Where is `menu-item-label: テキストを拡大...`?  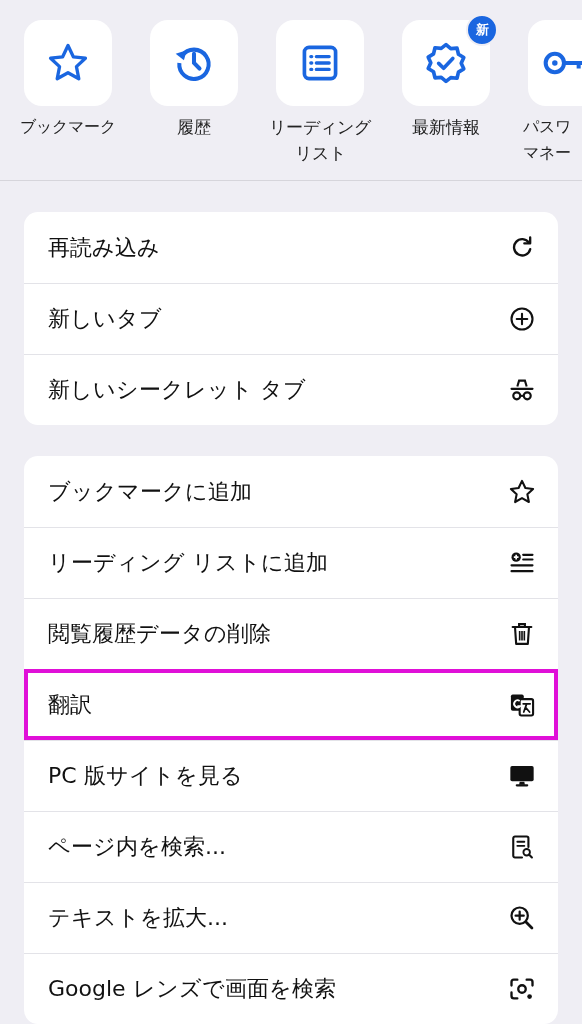 menu-item-label: テキストを拡大... is located at coordinates (138, 918).